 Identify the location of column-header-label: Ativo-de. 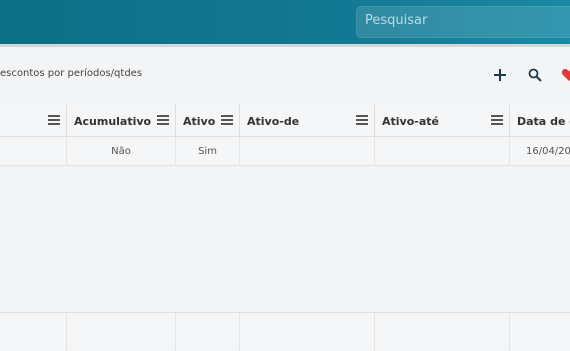
(273, 121).